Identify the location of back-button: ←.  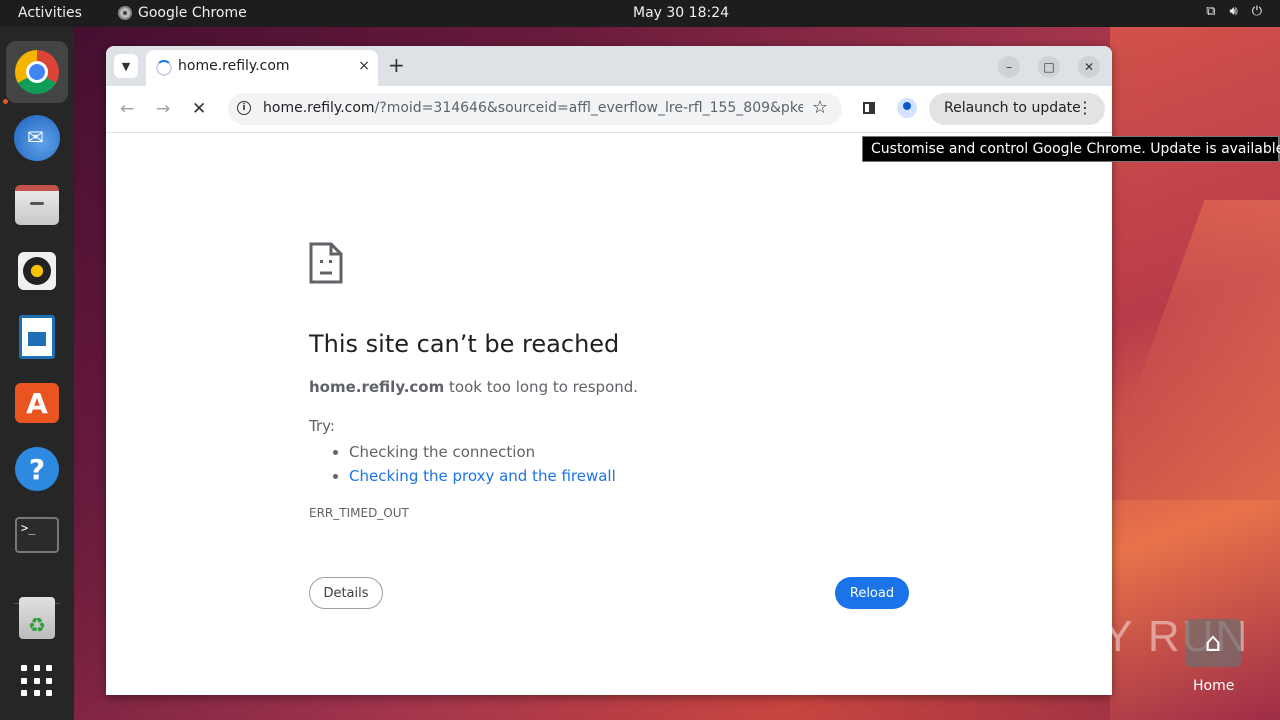
(127, 109).